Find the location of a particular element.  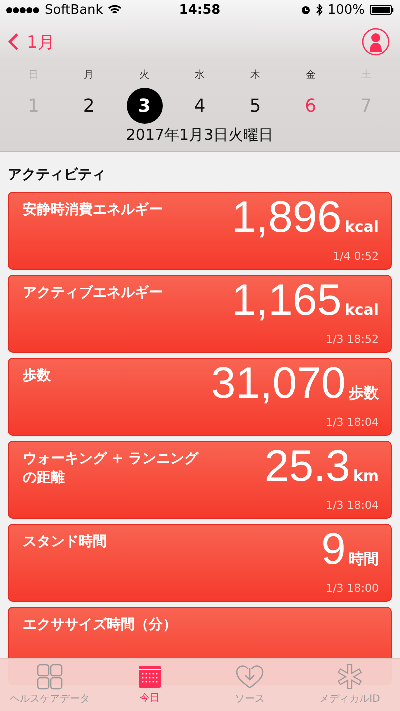

section-header: アクティビティ is located at coordinates (57, 175).